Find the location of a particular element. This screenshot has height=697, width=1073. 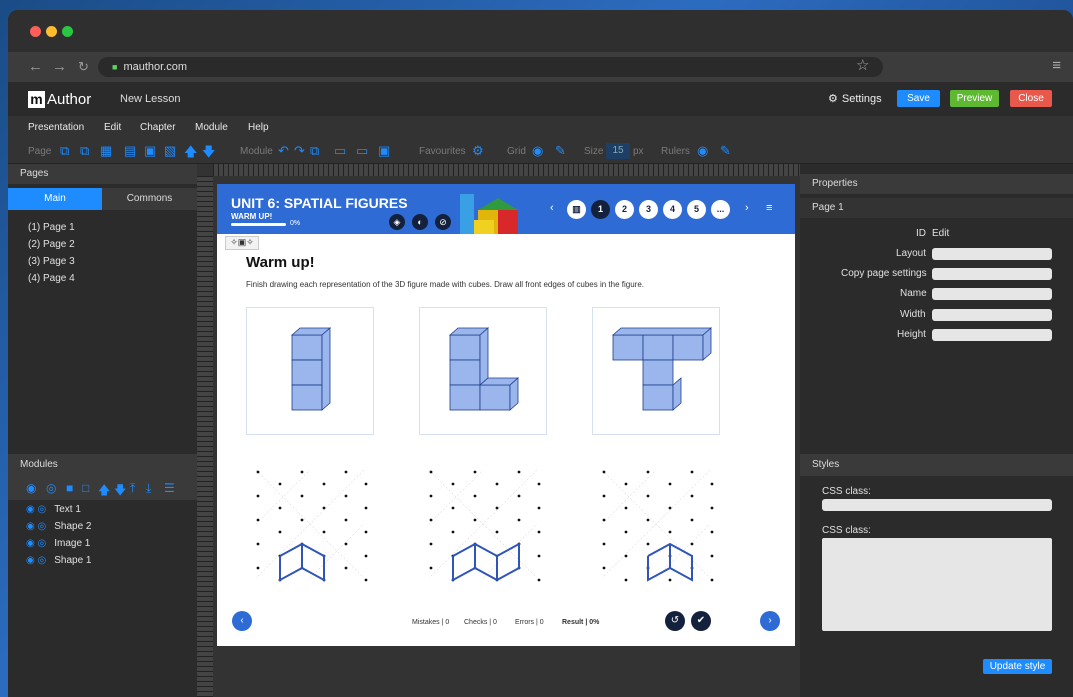

layout-input is located at coordinates (992, 254).